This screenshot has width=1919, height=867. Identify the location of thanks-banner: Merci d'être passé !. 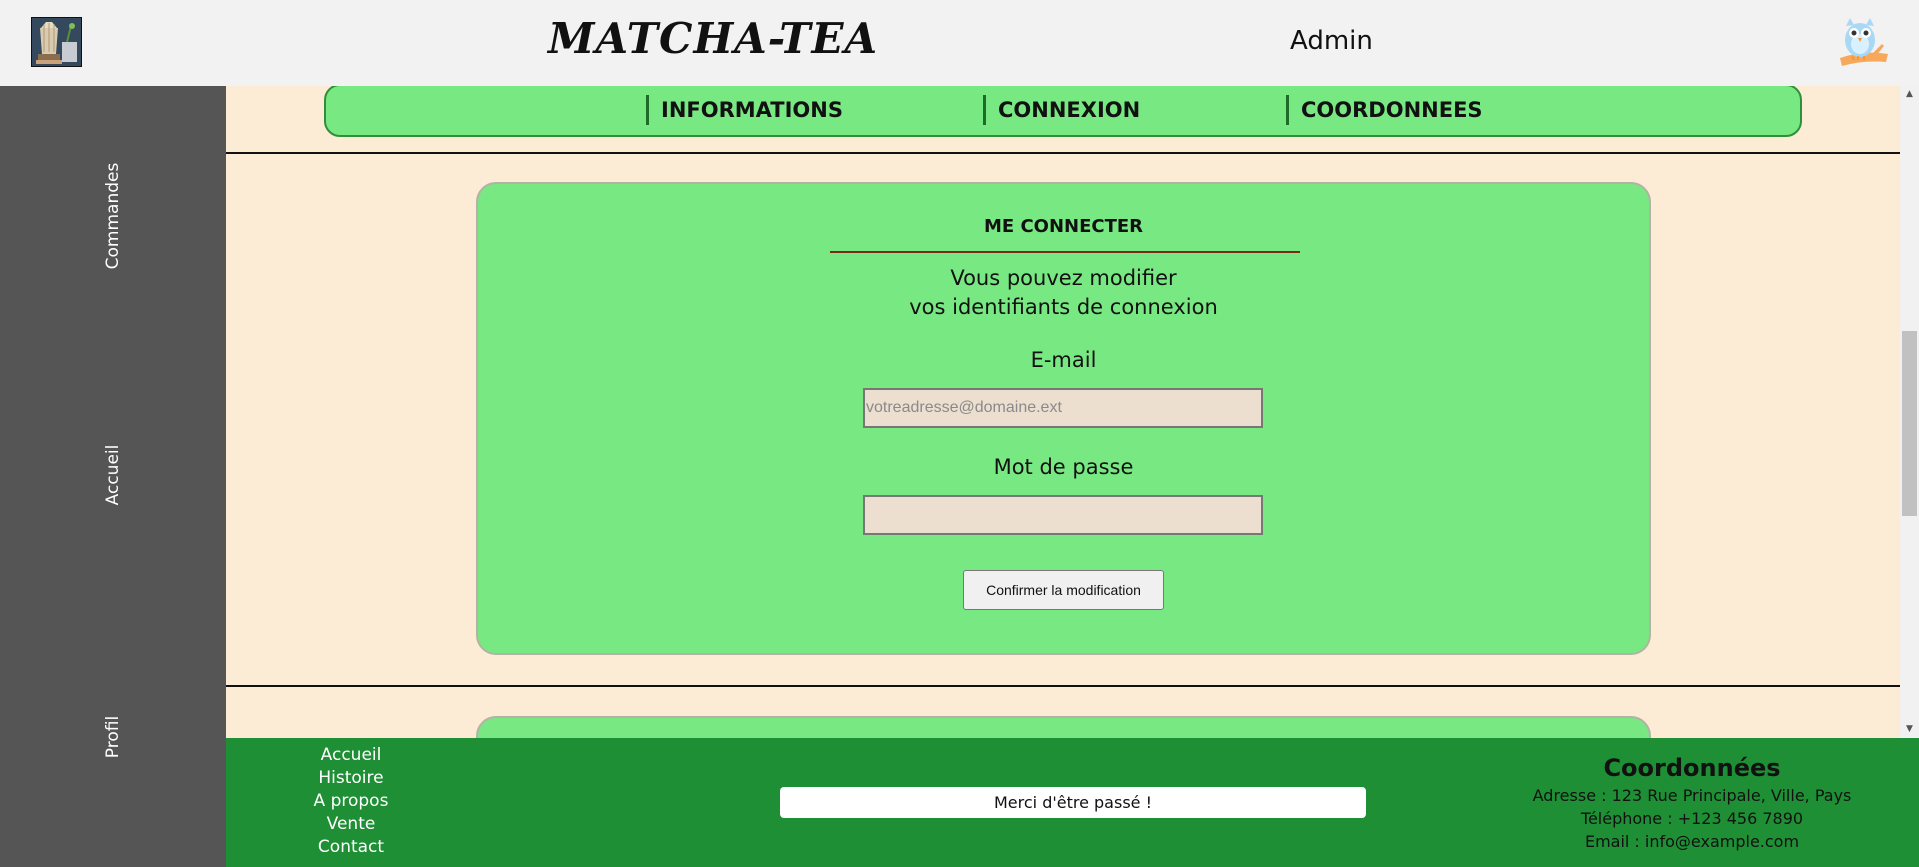
(1073, 802).